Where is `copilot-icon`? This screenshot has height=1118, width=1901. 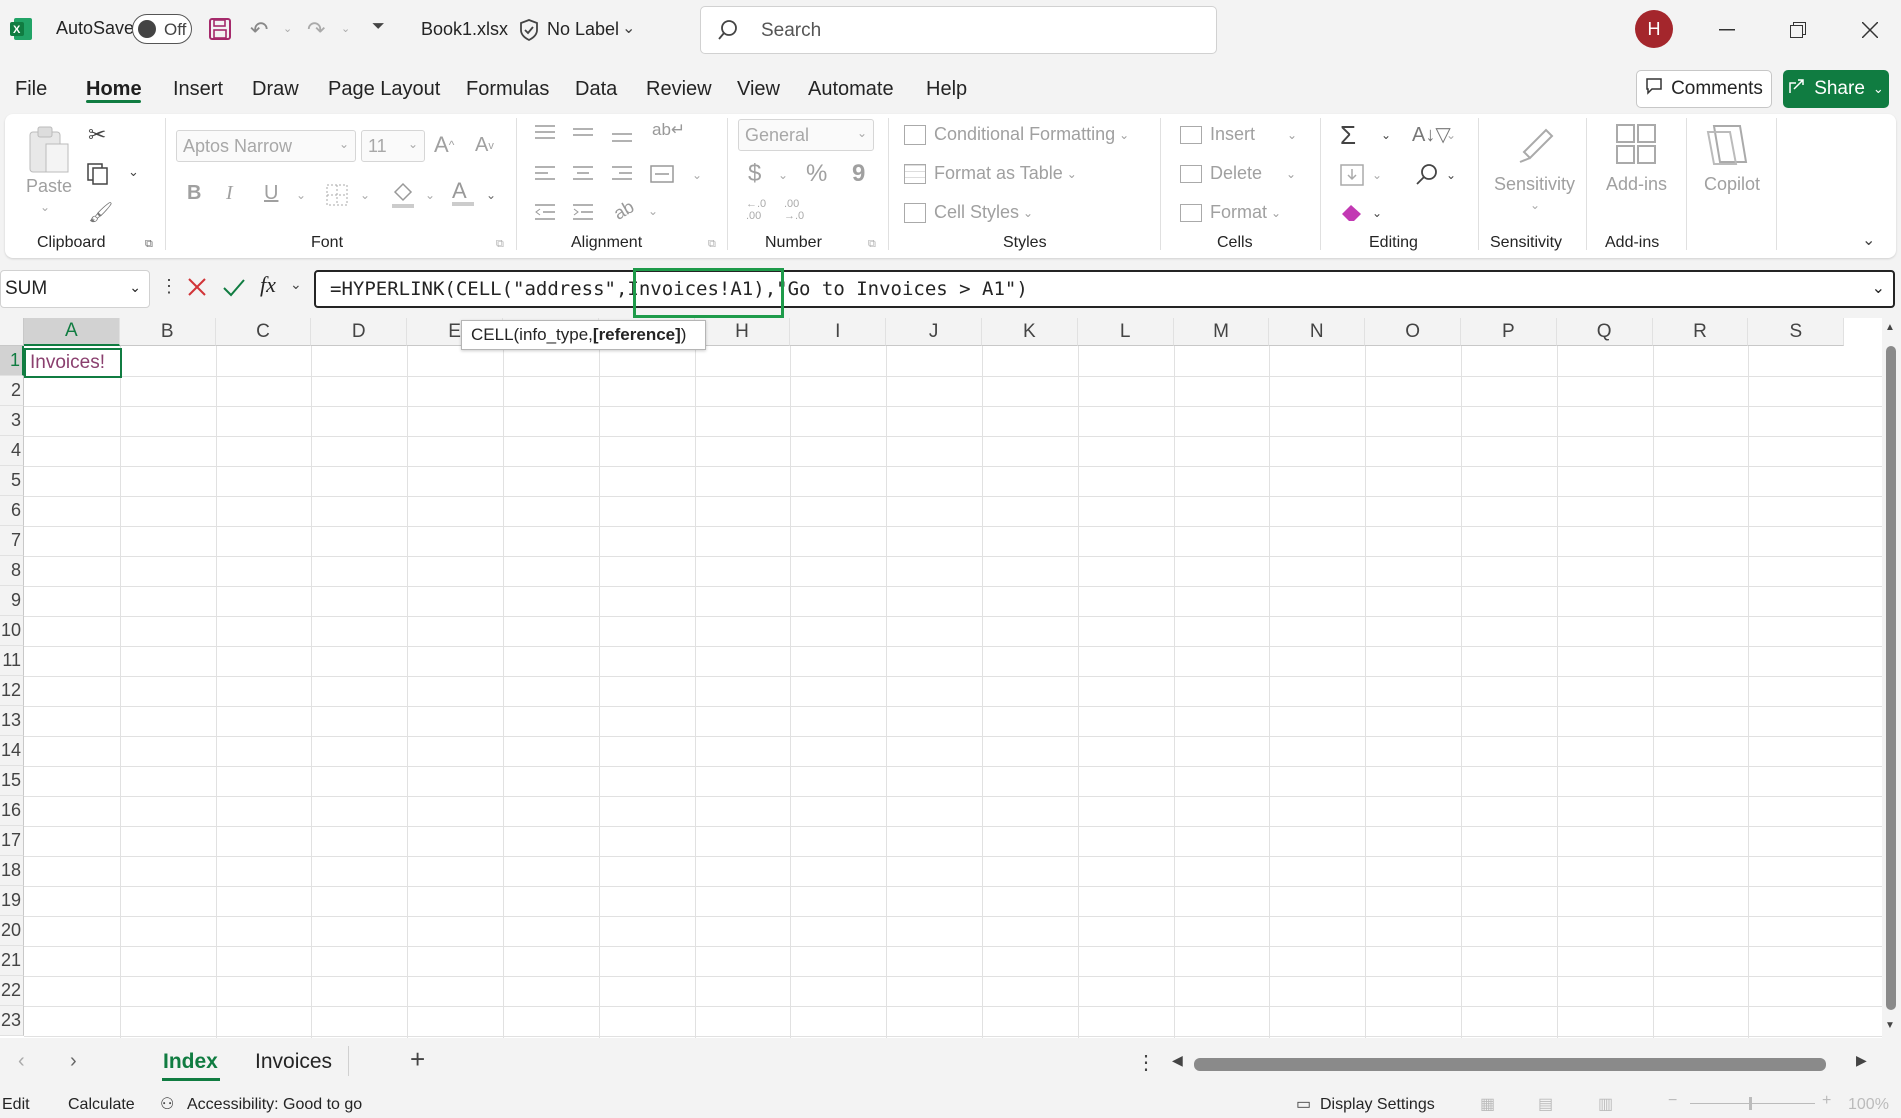 copilot-icon is located at coordinates (1729, 146).